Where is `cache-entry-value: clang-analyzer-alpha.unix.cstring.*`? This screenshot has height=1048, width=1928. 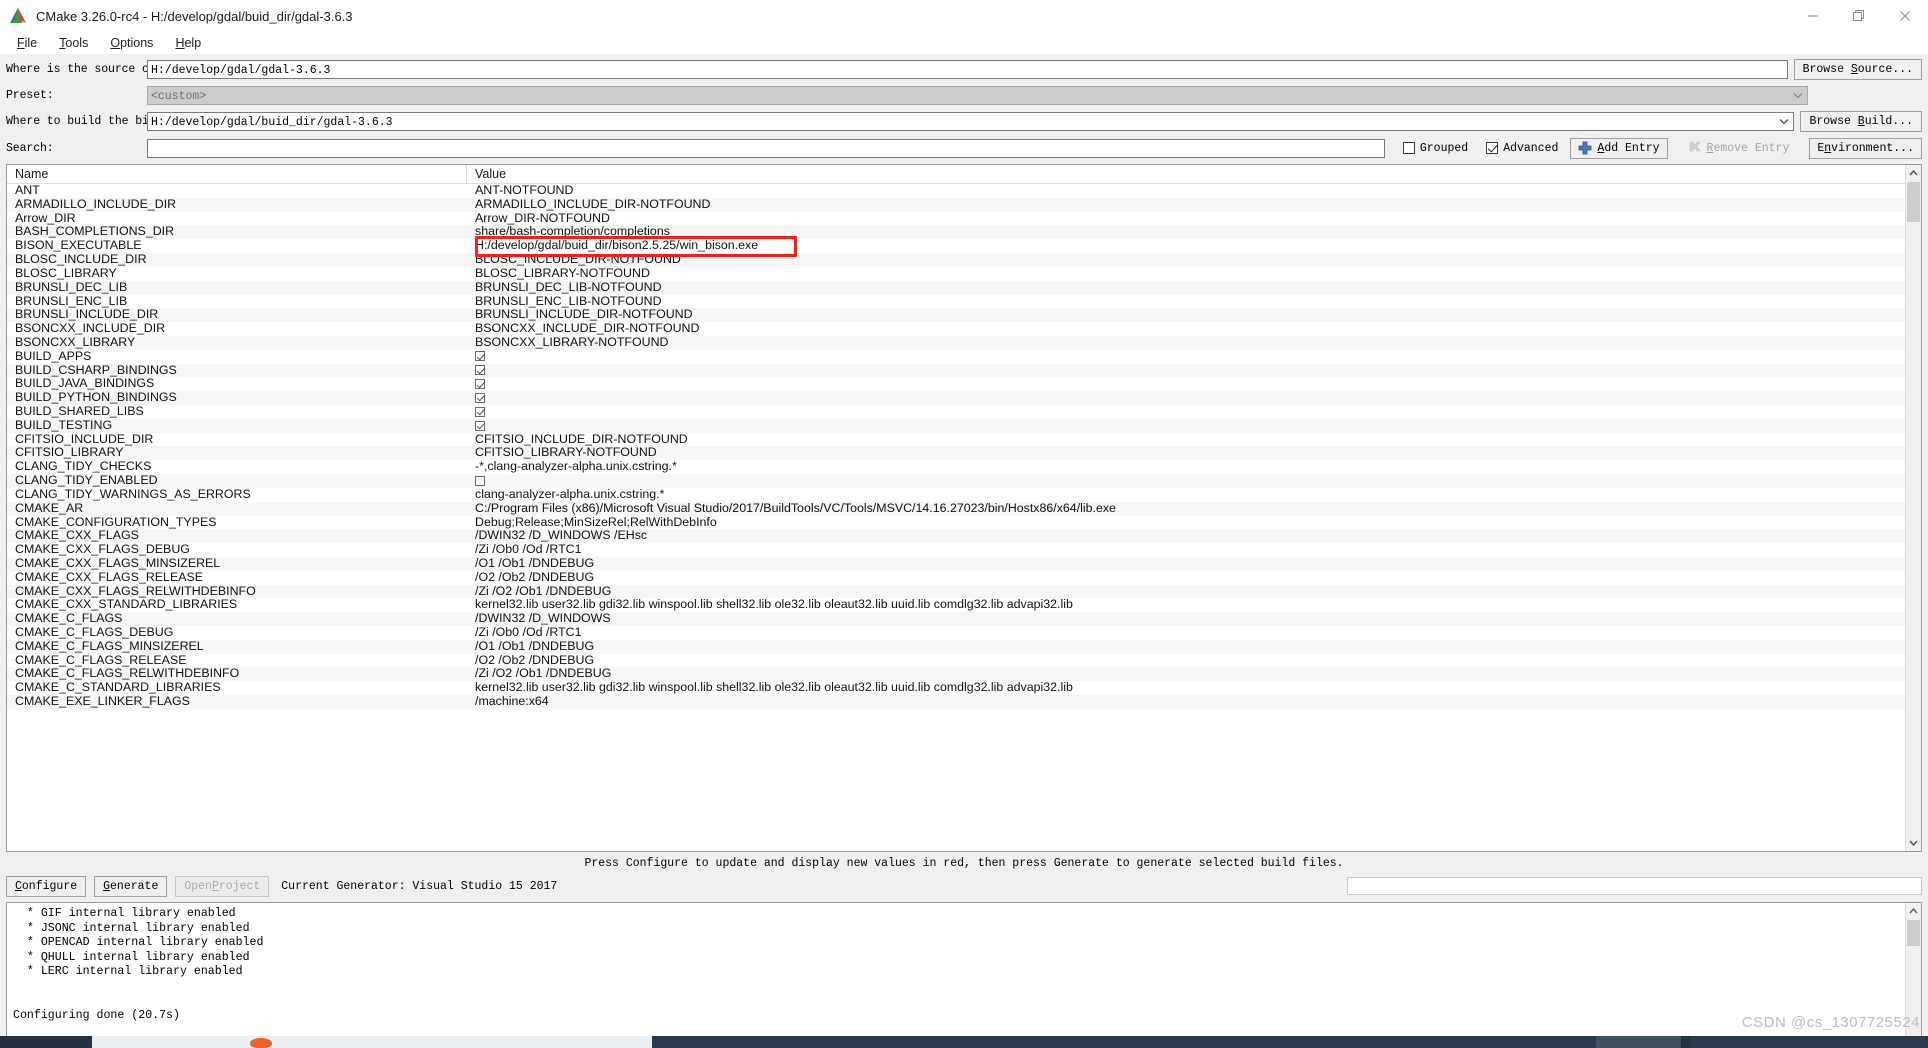
cache-entry-value: clang-analyzer-alpha.unix.cstring.* is located at coordinates (1194, 495).